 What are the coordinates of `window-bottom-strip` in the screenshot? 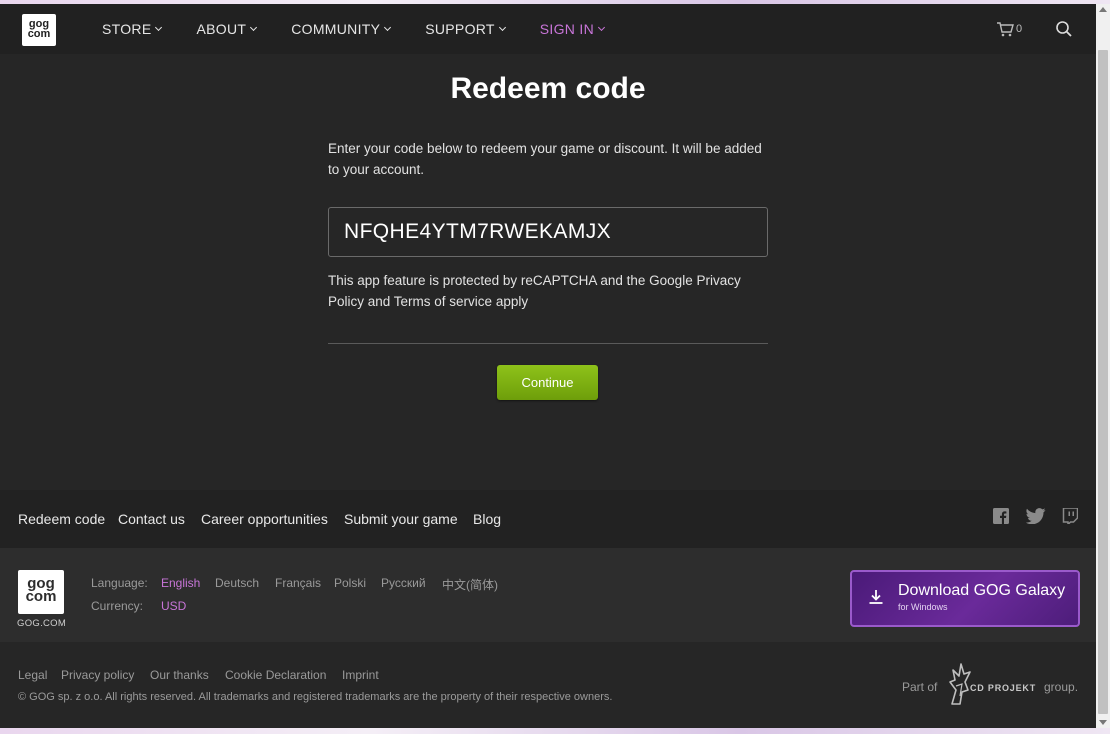 It's located at (555, 731).